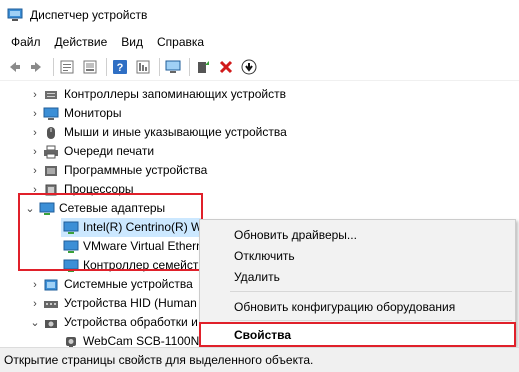  What do you see at coordinates (81, 42) in the screenshot?
I see `menu-action: Действие` at bounding box center [81, 42].